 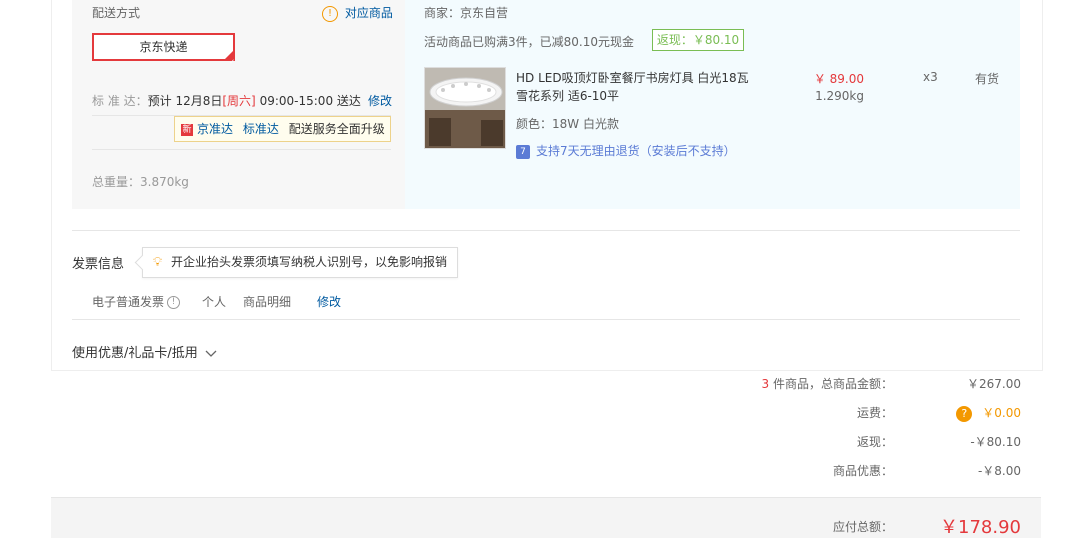 What do you see at coordinates (329, 301) in the screenshot?
I see `modify-invoice-link: 修改` at bounding box center [329, 301].